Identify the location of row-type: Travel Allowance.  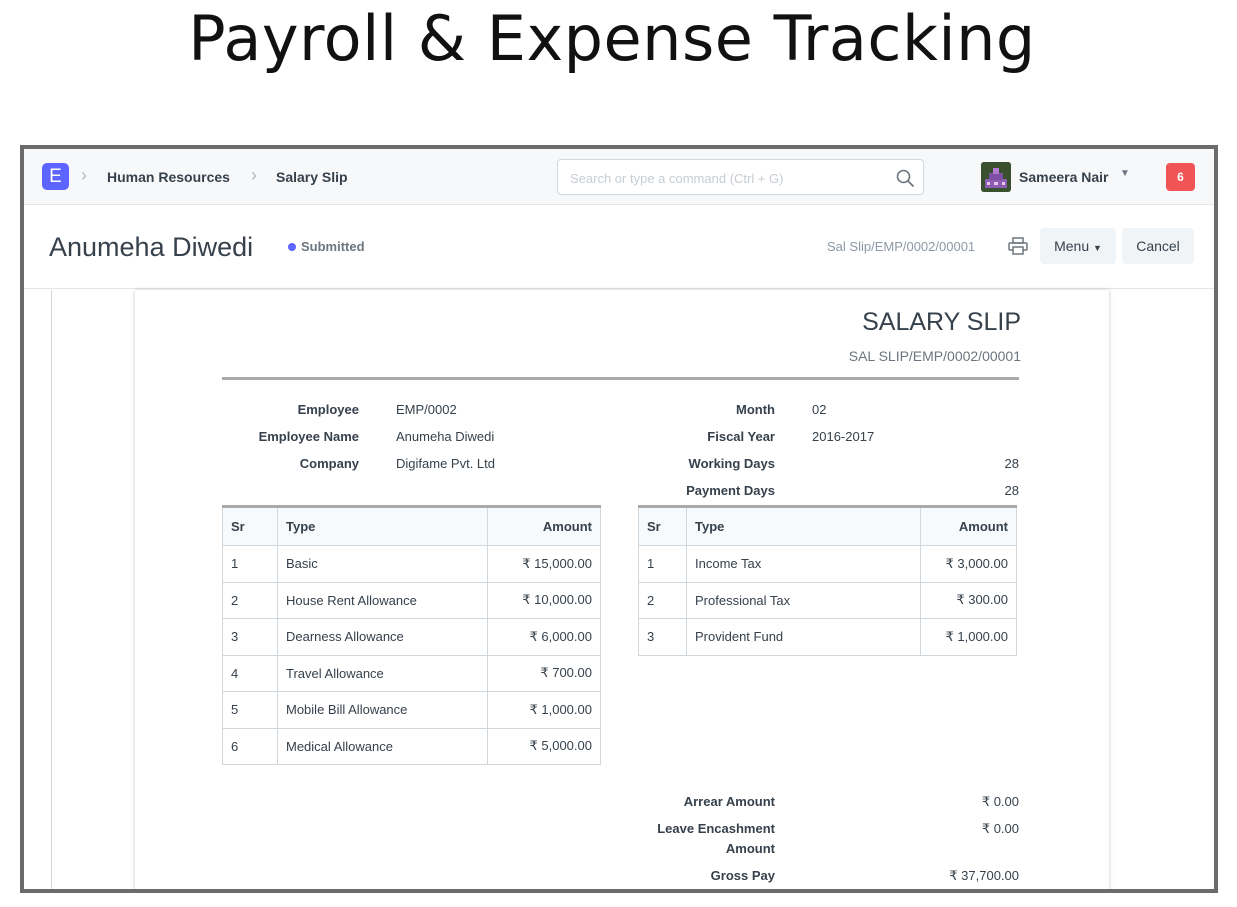
(382, 673).